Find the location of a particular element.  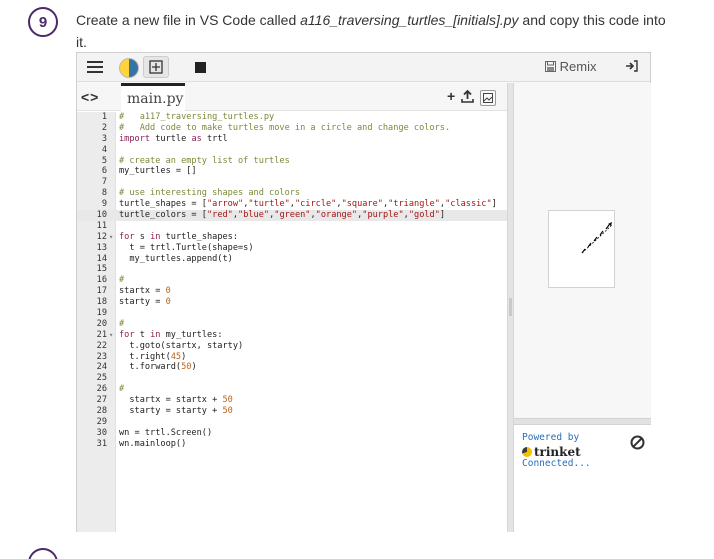

line-number: 31 is located at coordinates (101, 443).